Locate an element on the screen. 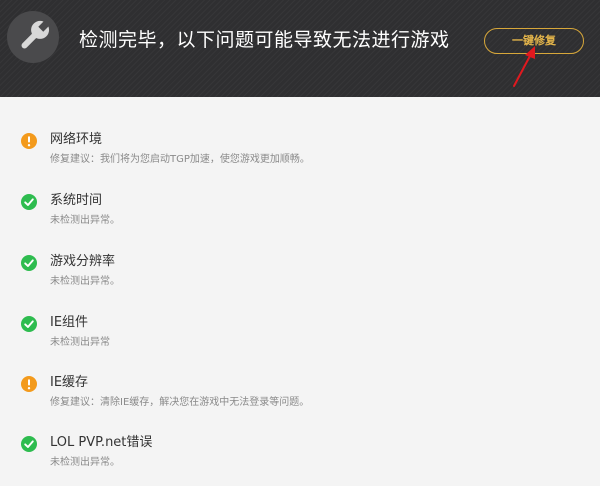  wrench-icon is located at coordinates (33, 37).